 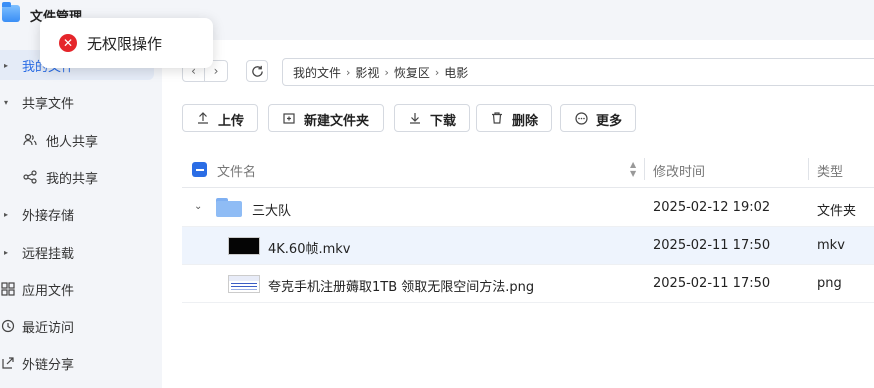 What do you see at coordinates (48, 328) in the screenshot?
I see `sidebar-item-label: 最近访问` at bounding box center [48, 328].